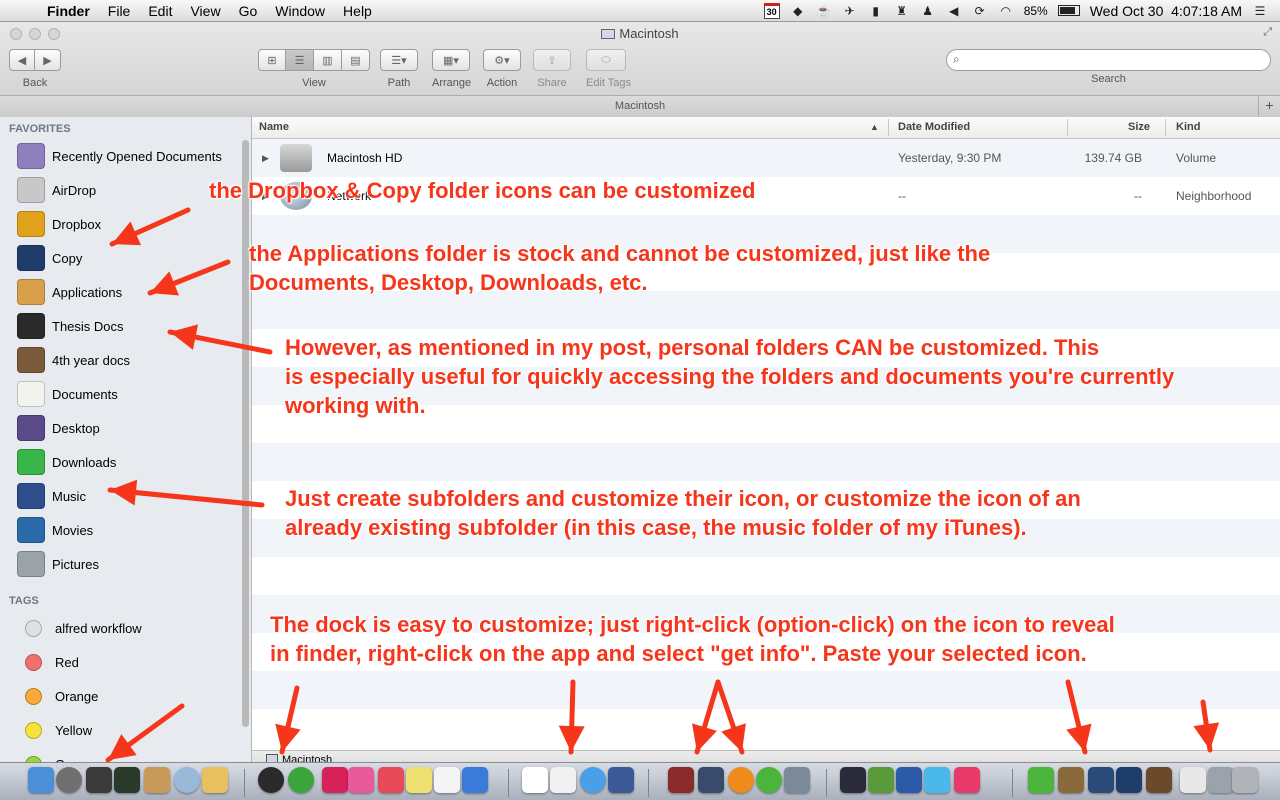 The height and width of the screenshot is (800, 1280). I want to click on photo-booth-icon, so click(681, 780).